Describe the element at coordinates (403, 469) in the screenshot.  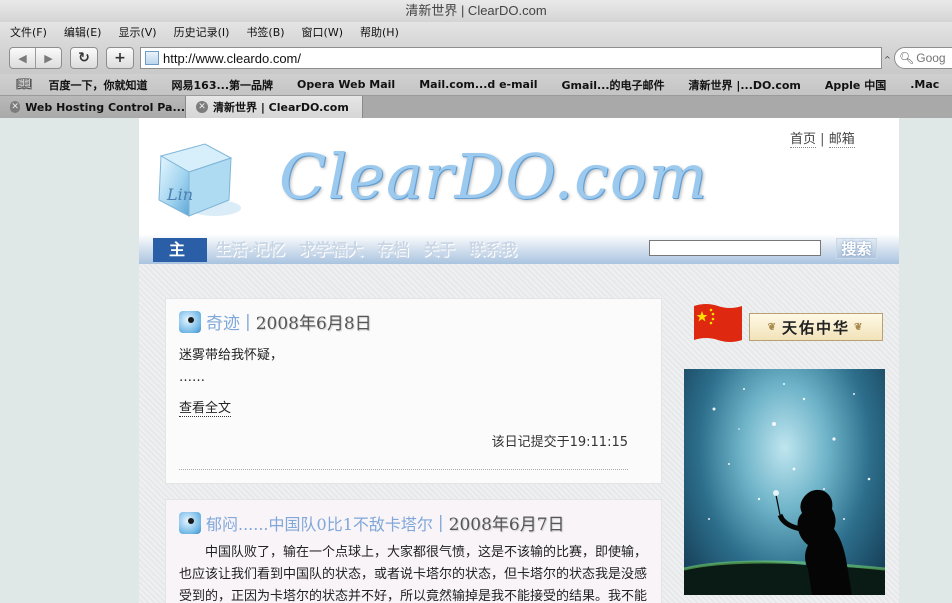
I see `post-divider` at that location.